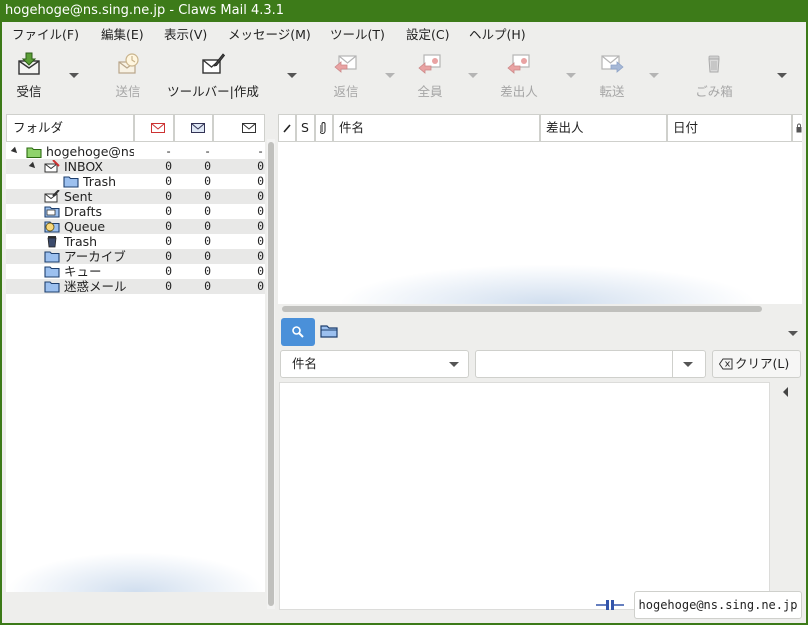 Image resolution: width=808 pixels, height=625 pixels. What do you see at coordinates (135, 166) in the screenshot?
I see `folder-row: INBOX 0 0 0` at bounding box center [135, 166].